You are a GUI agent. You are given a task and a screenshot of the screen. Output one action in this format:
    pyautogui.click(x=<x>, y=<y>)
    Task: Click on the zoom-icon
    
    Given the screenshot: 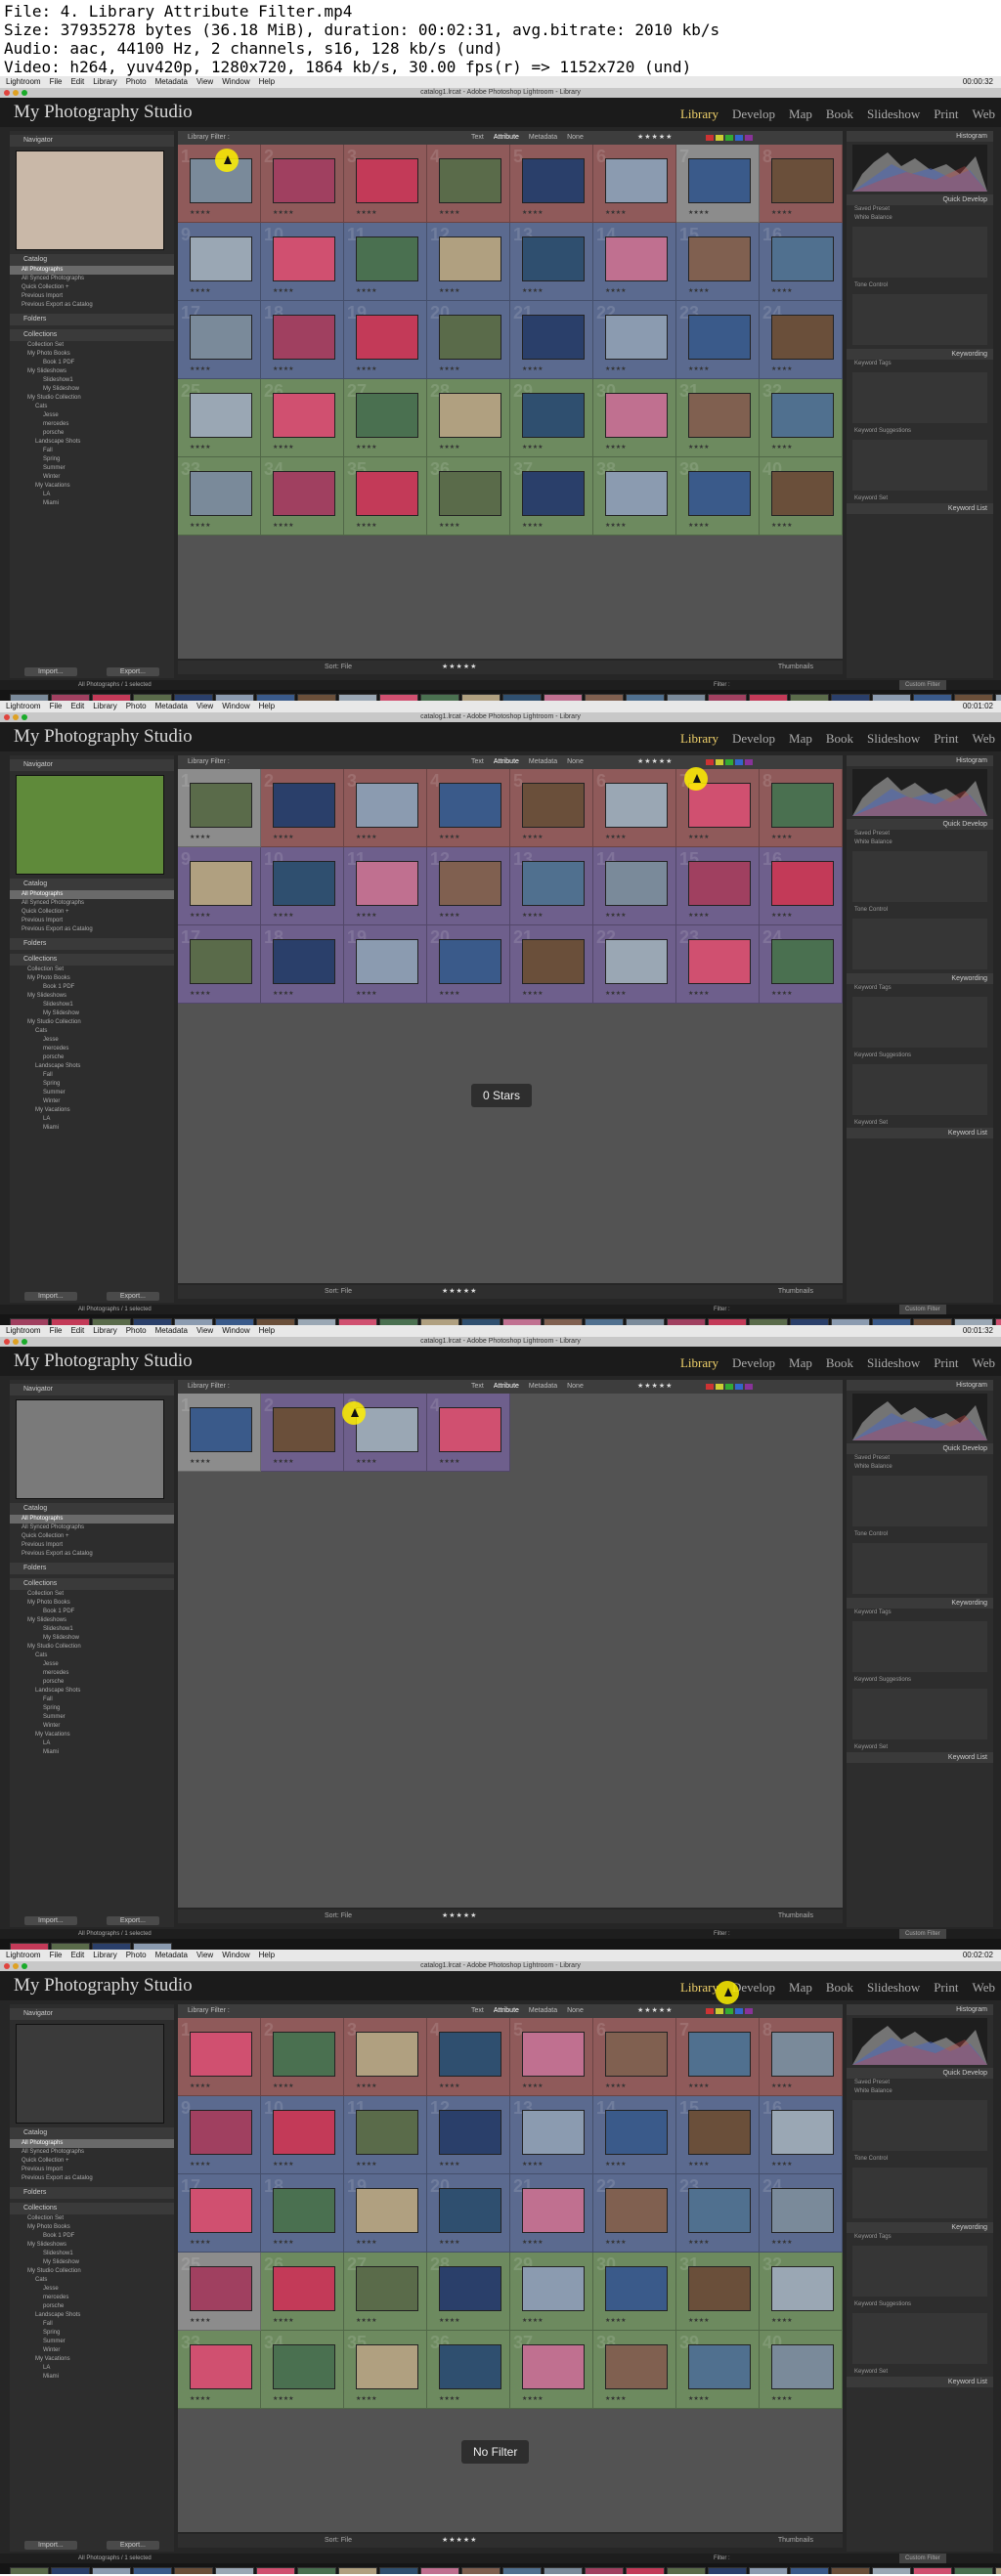 What is the action you would take?
    pyautogui.click(x=24, y=1966)
    